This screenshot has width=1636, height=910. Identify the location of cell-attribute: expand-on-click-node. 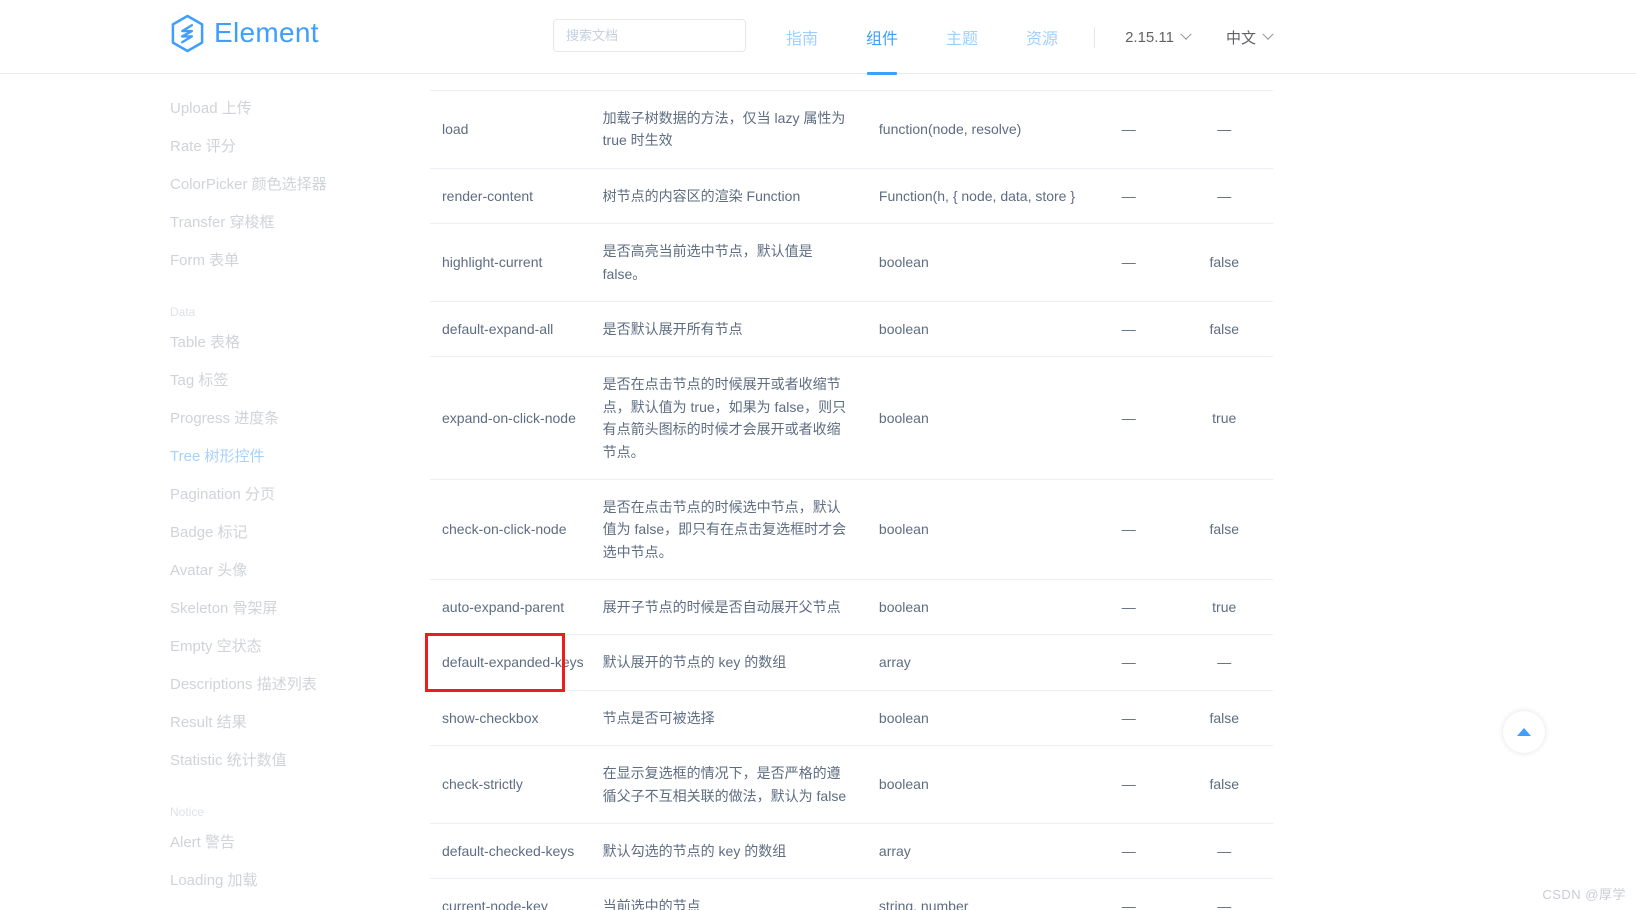
(509, 417).